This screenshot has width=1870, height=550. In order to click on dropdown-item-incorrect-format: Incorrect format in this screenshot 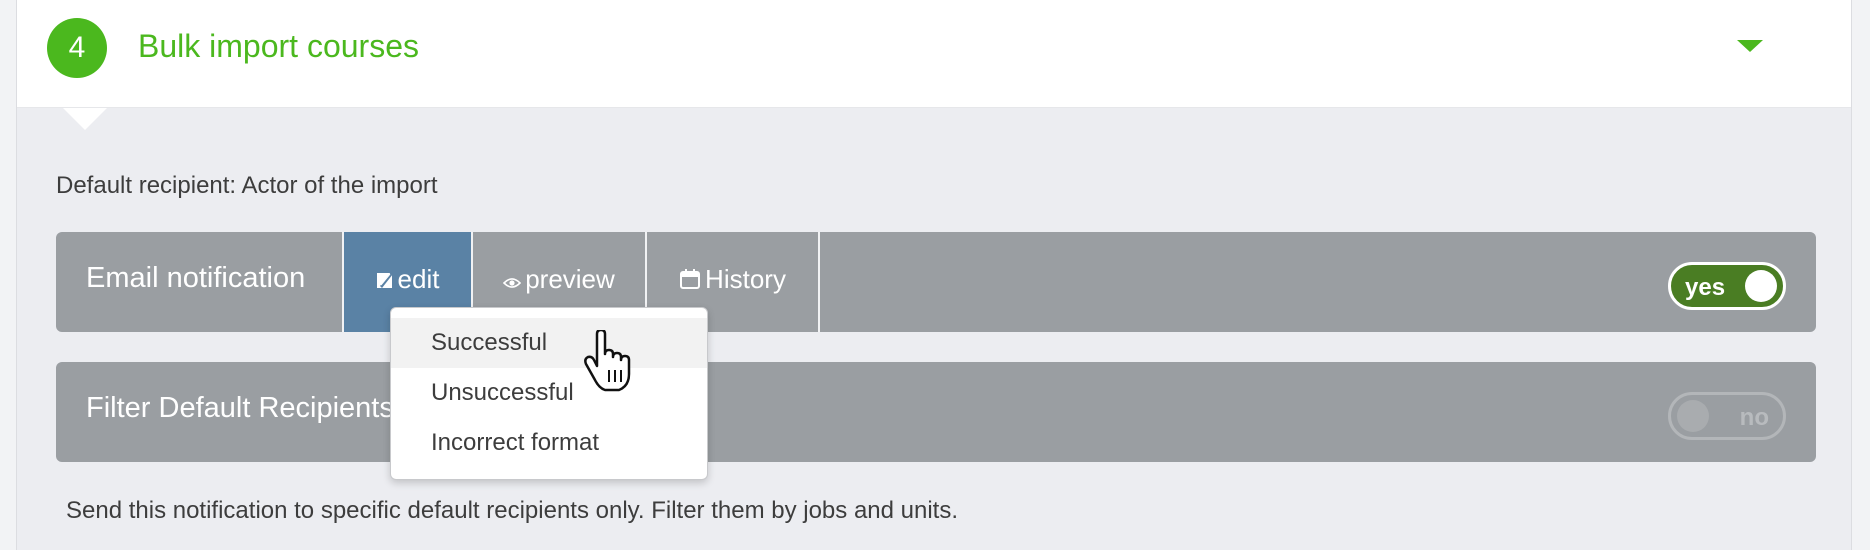, I will do `click(549, 443)`.